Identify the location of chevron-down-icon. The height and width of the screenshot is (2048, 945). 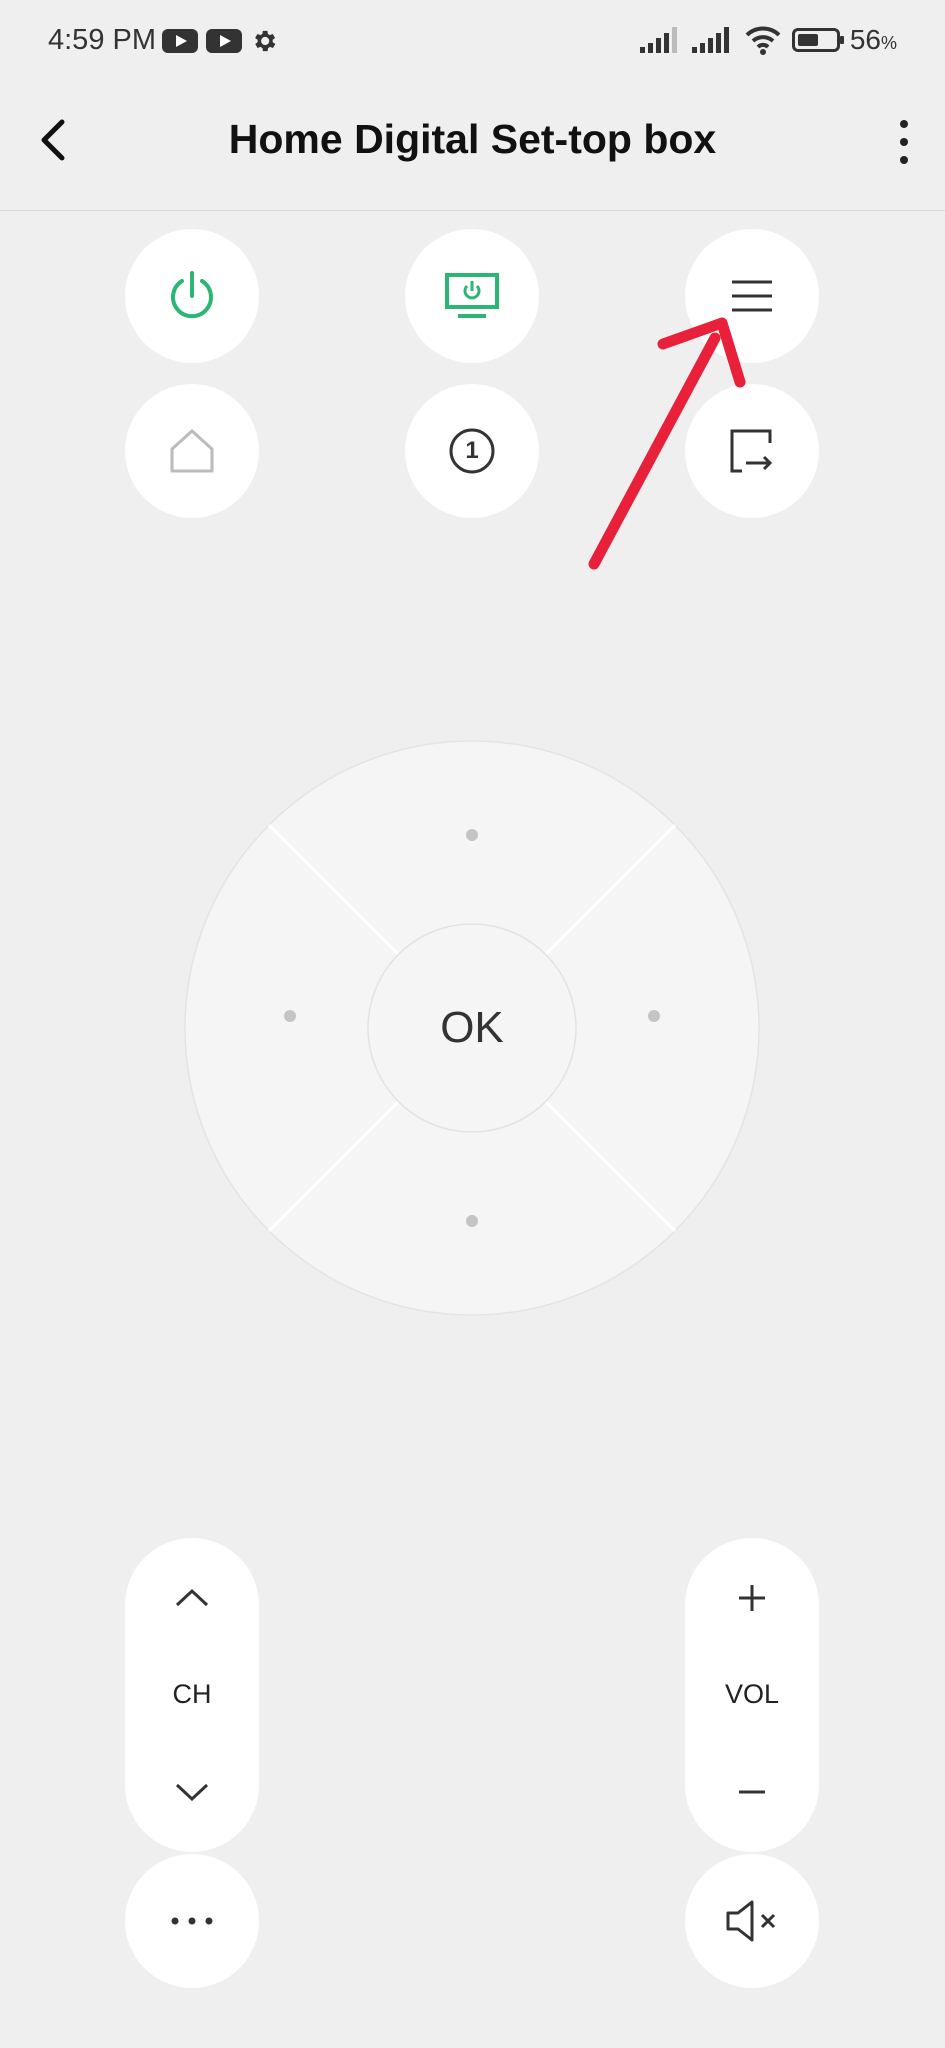
(192, 1792).